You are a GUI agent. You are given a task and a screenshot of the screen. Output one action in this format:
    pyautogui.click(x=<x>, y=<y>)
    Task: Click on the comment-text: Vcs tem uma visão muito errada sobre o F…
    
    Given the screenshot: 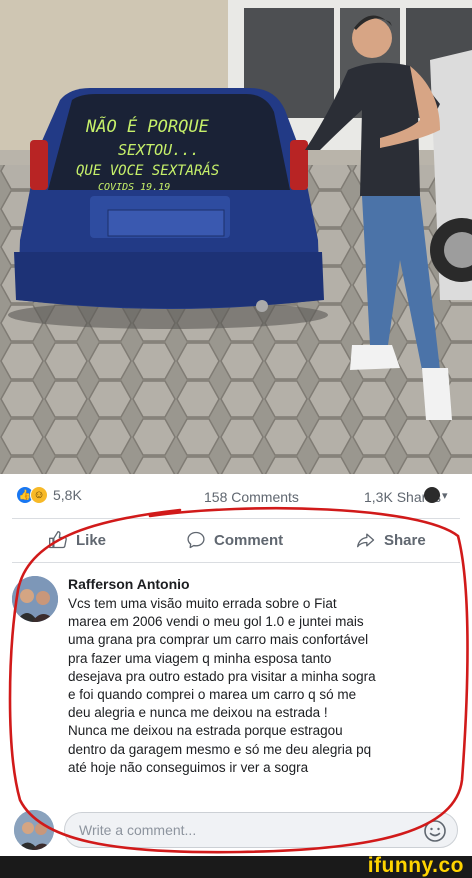 What is the action you would take?
    pyautogui.click(x=222, y=685)
    